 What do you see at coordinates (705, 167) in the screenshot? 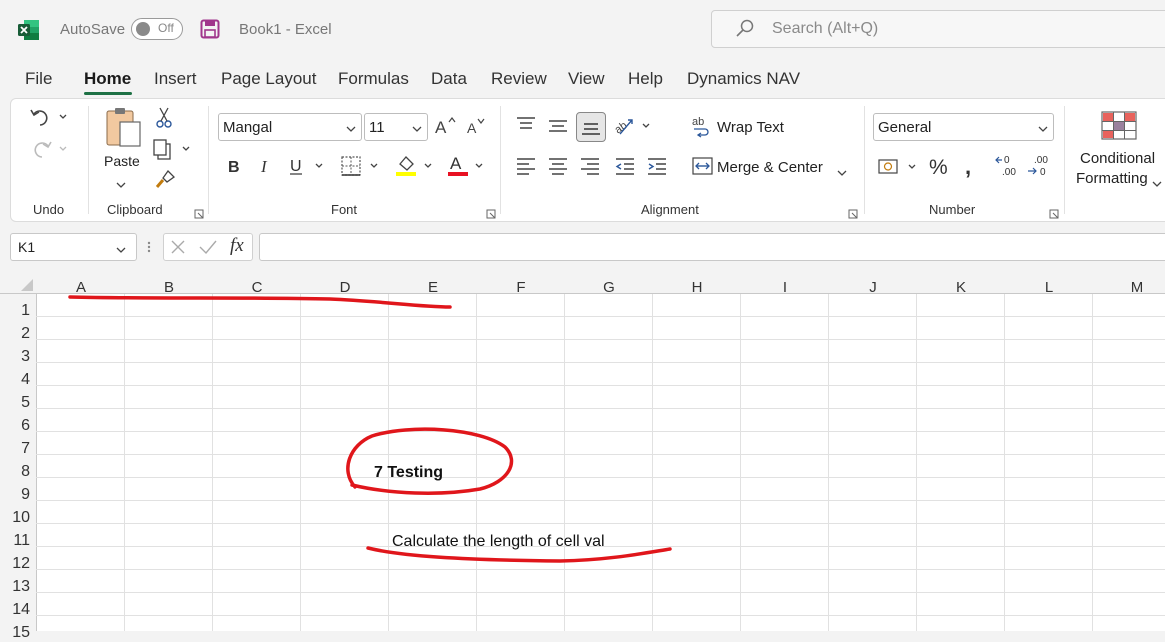
I see `merge-center-icon` at bounding box center [705, 167].